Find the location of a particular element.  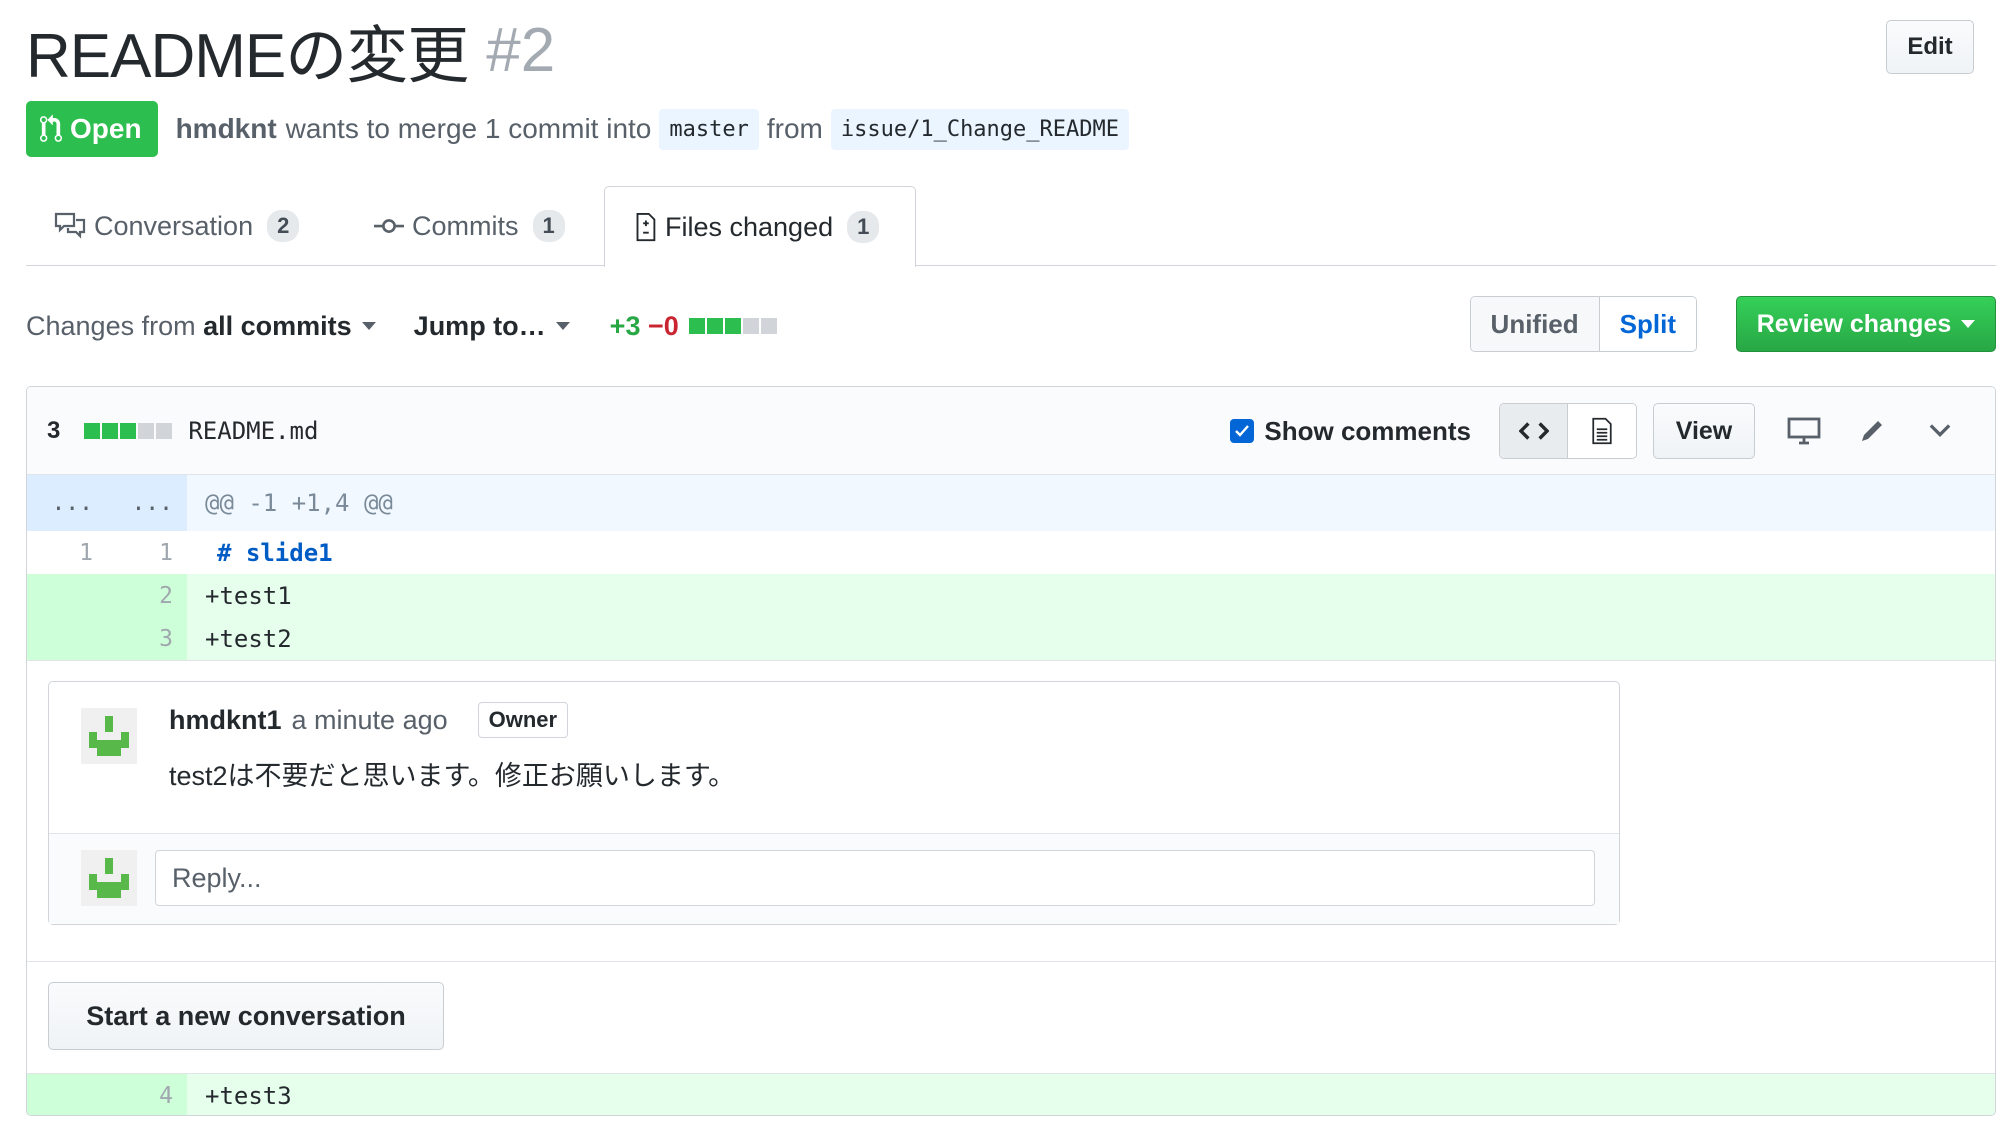

line-content: # slide1 is located at coordinates (275, 552).